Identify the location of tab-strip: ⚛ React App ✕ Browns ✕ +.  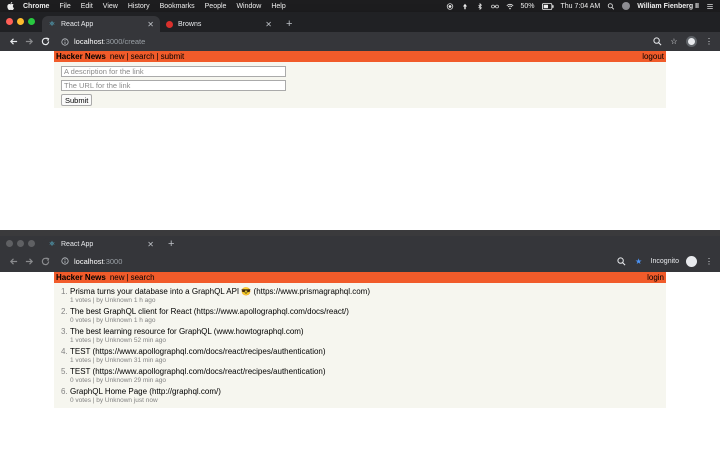
(360, 22).